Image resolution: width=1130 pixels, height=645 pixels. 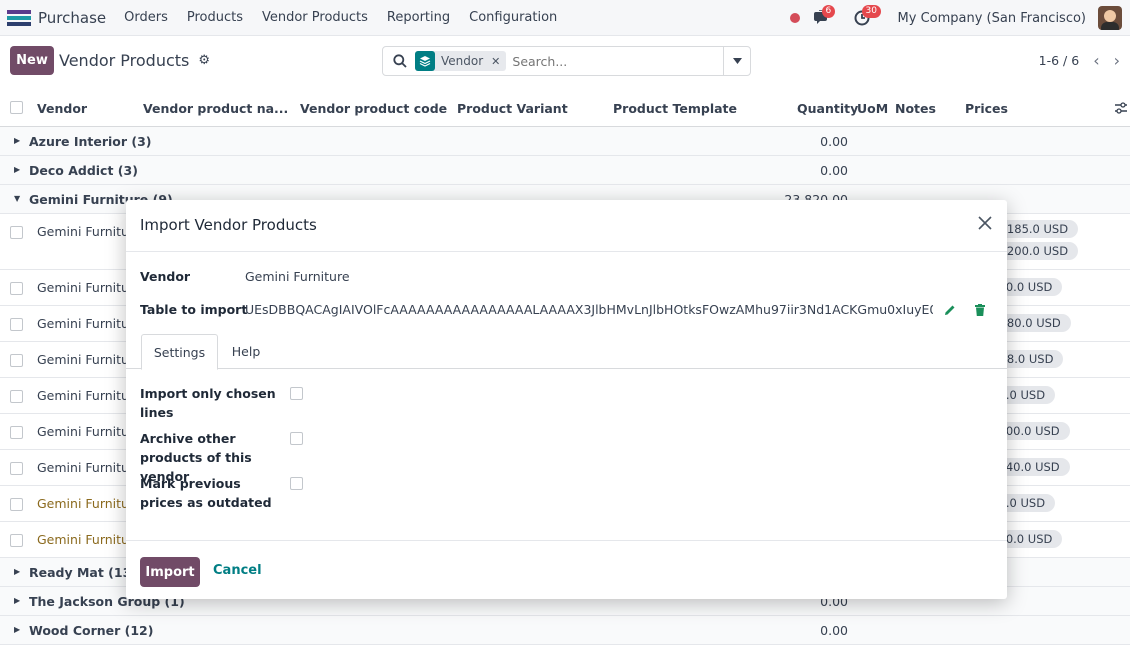 I want to click on cancel-button: Cancel, so click(x=237, y=570).